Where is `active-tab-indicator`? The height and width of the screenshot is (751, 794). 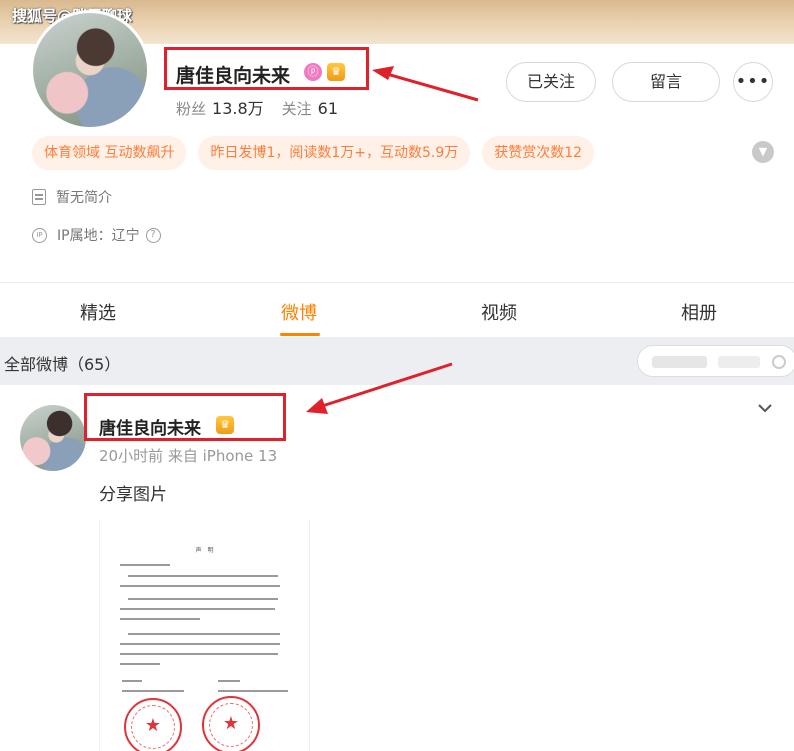
active-tab-indicator is located at coordinates (300, 334).